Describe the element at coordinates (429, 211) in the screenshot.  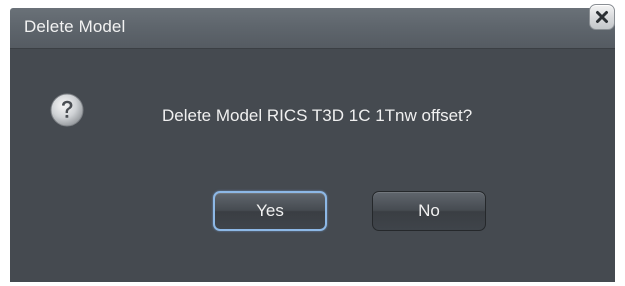
I see `no-button: No` at that location.